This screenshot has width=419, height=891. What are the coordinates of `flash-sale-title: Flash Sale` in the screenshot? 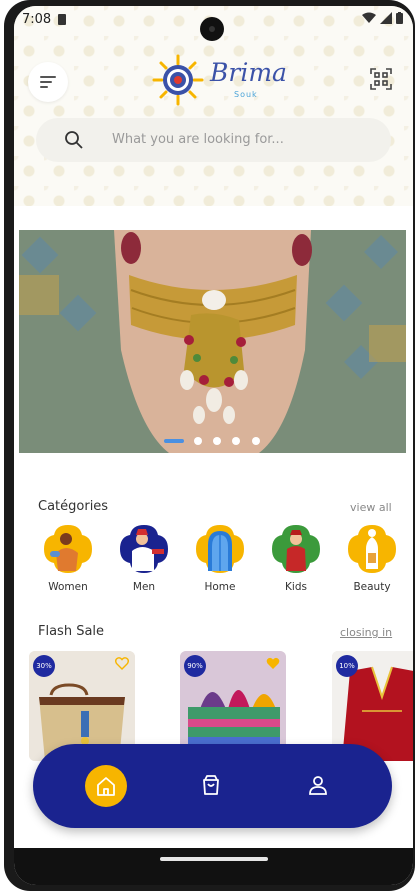 It's located at (71, 631).